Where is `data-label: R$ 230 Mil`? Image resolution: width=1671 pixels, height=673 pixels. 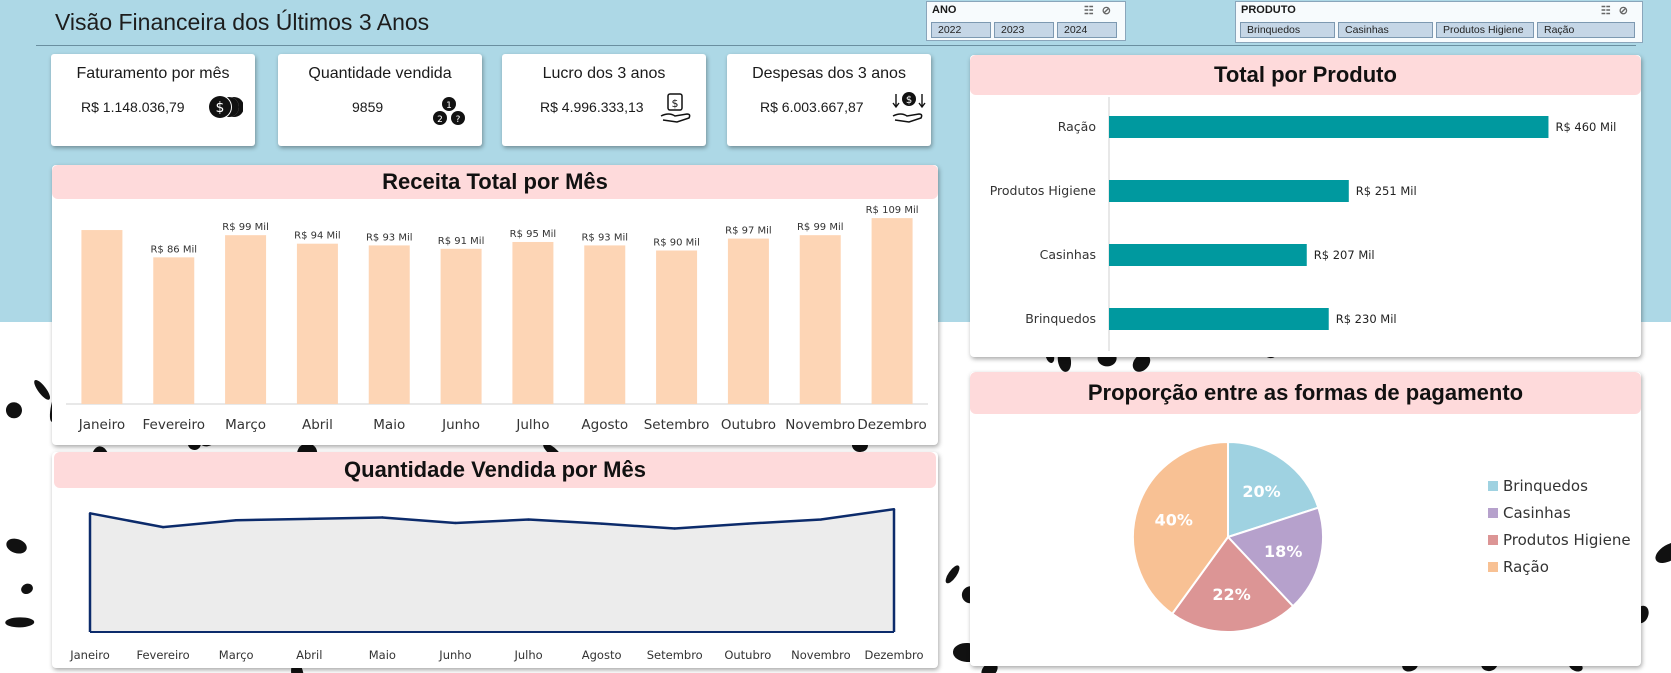
data-label: R$ 230 Mil is located at coordinates (1366, 319).